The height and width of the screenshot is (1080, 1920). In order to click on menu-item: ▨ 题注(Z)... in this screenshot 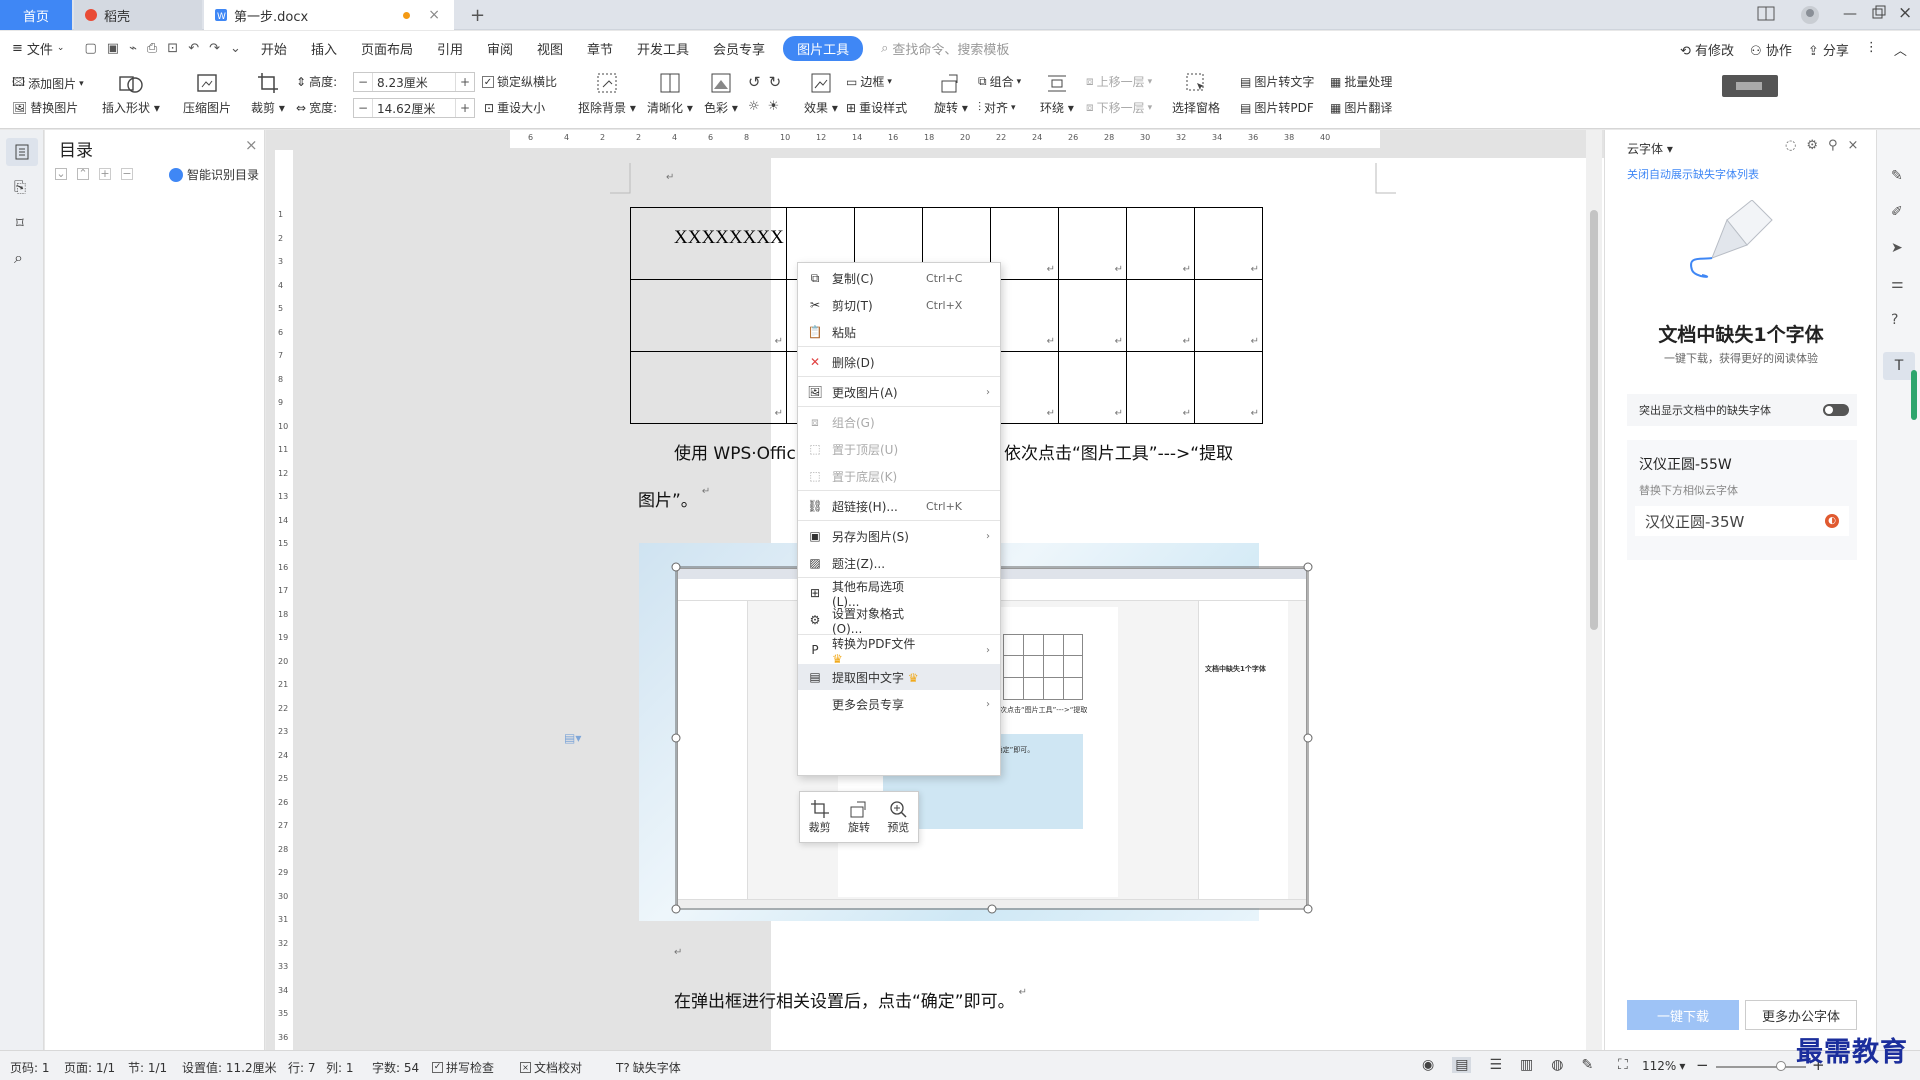, I will do `click(899, 563)`.